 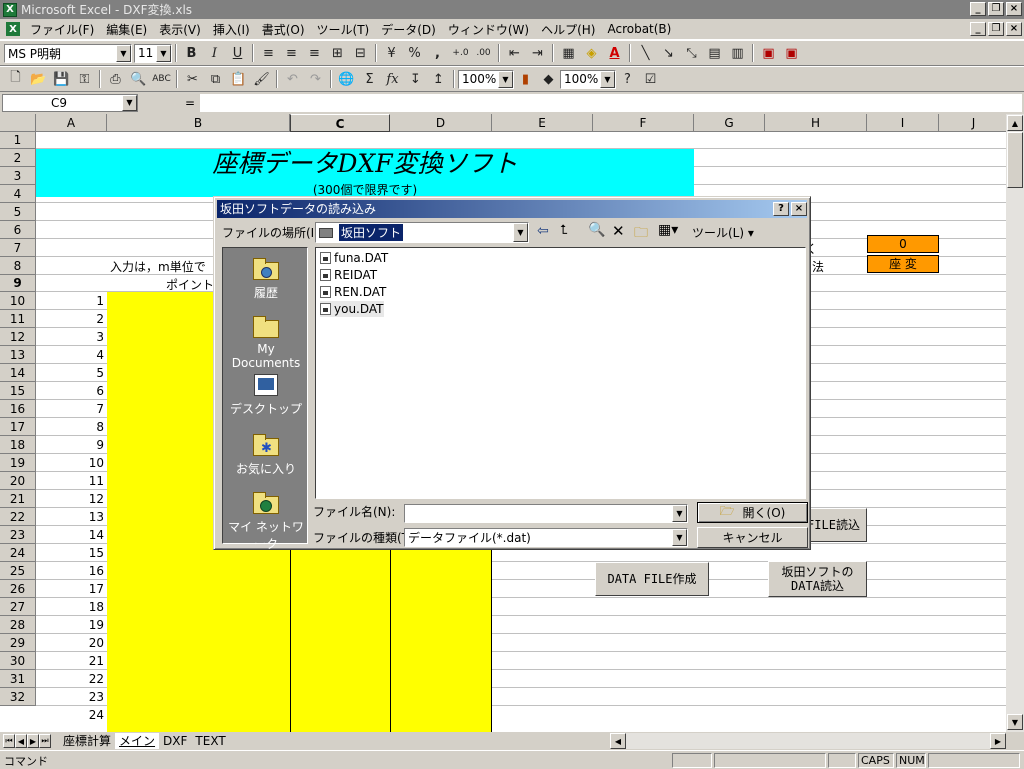 I want to click on sort-ascending-icon: ↧, so click(x=415, y=79).